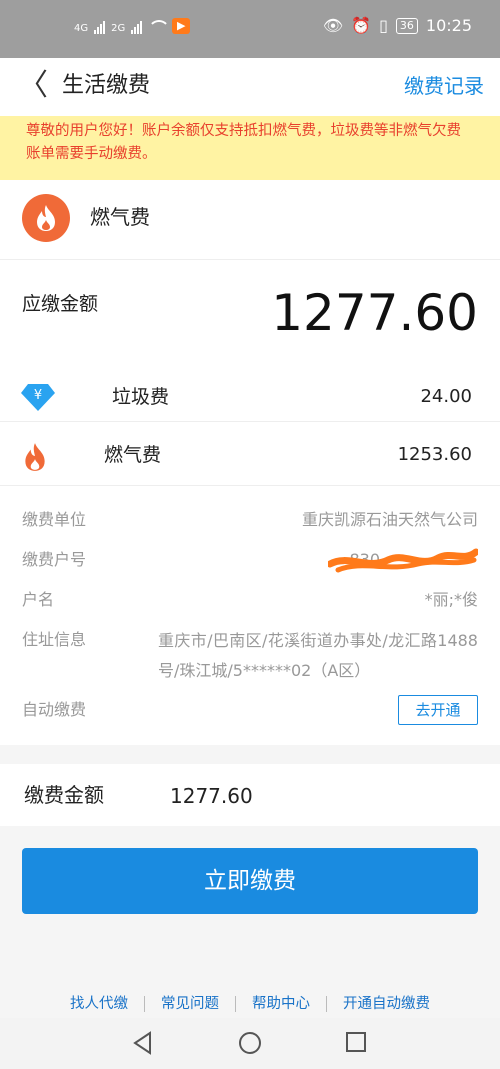 Image resolution: width=500 pixels, height=1069 pixels. I want to click on status-left: 4G 2G ▶, so click(132, 26).